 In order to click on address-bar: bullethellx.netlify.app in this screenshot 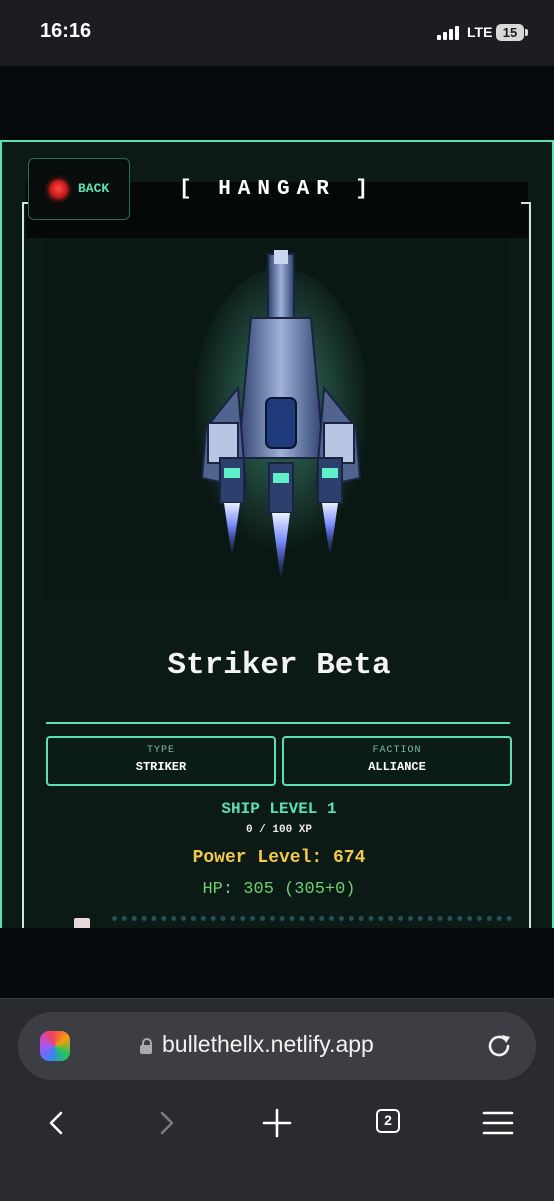, I will do `click(277, 1046)`.